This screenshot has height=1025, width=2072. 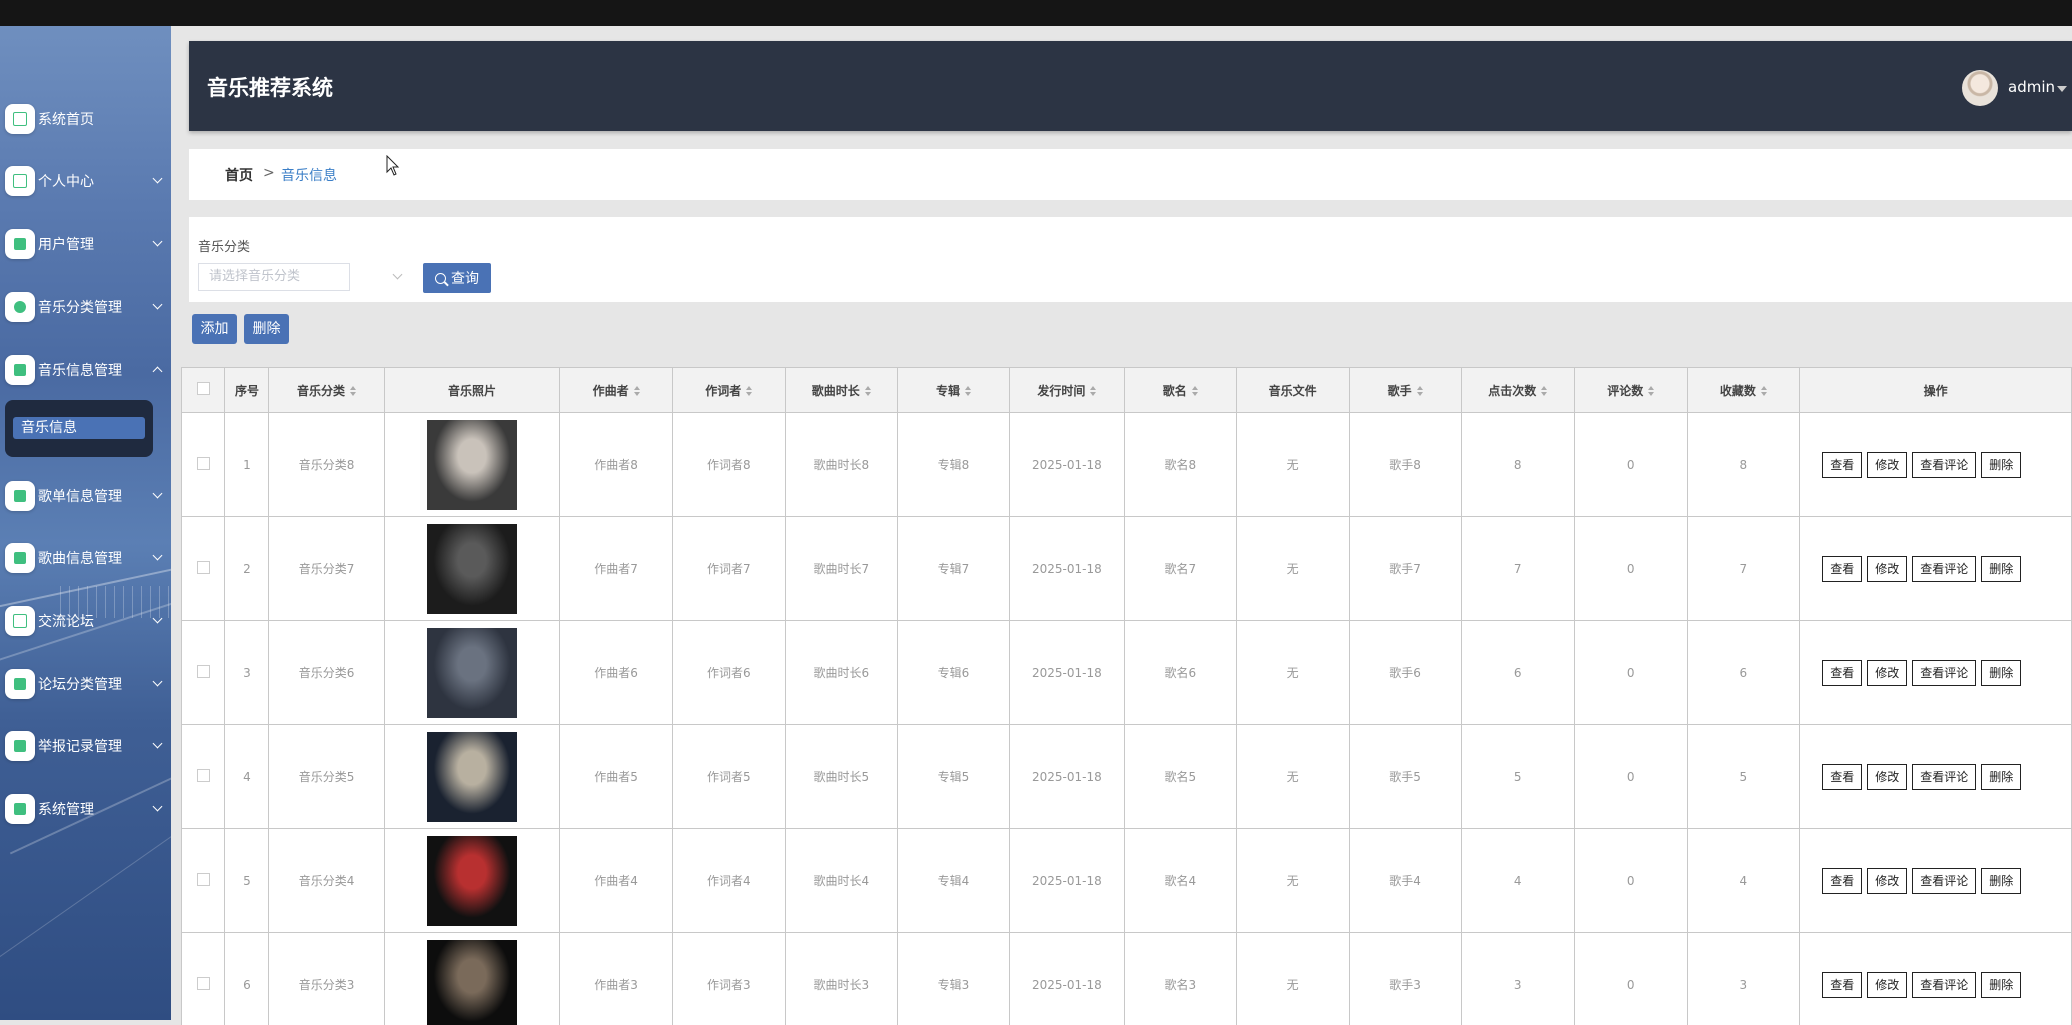 I want to click on table-cell-lyricist: 作词者4, so click(x=728, y=880).